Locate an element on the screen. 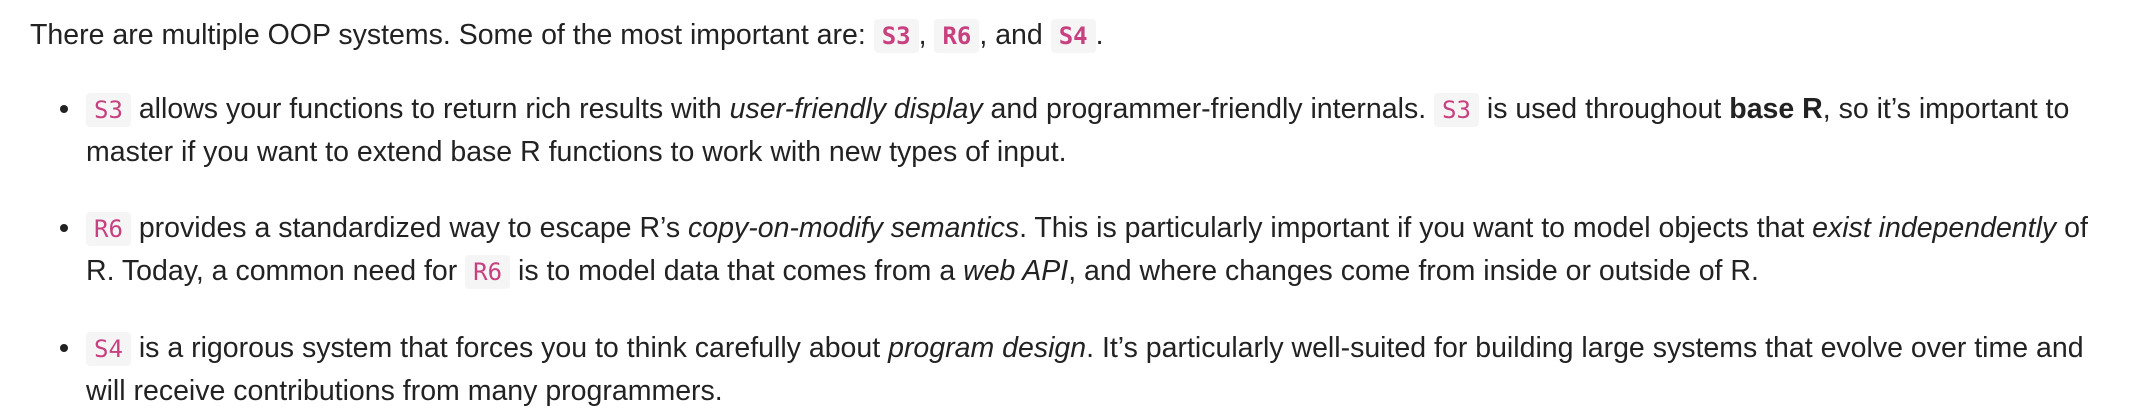  emphasis: web API is located at coordinates (1016, 271).